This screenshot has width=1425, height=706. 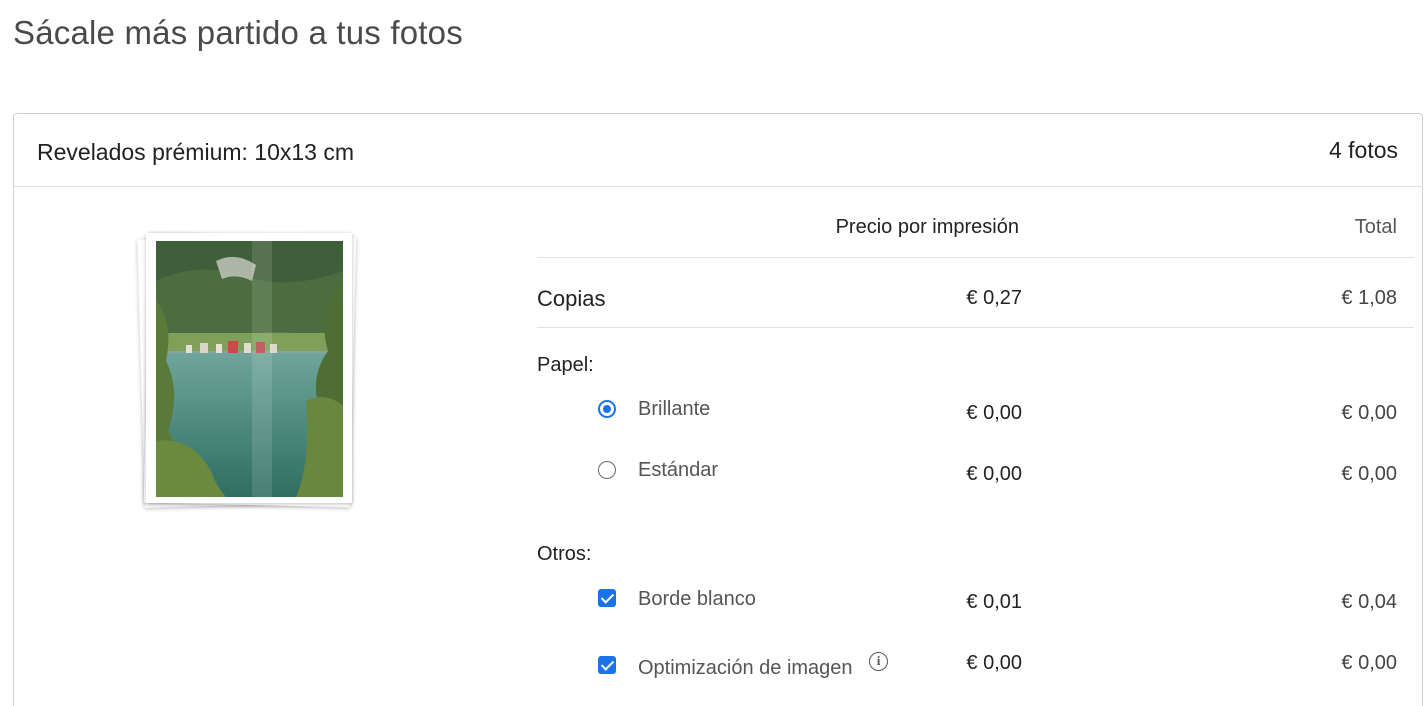 What do you see at coordinates (994, 298) in the screenshot?
I see `copies-price: € 0,27` at bounding box center [994, 298].